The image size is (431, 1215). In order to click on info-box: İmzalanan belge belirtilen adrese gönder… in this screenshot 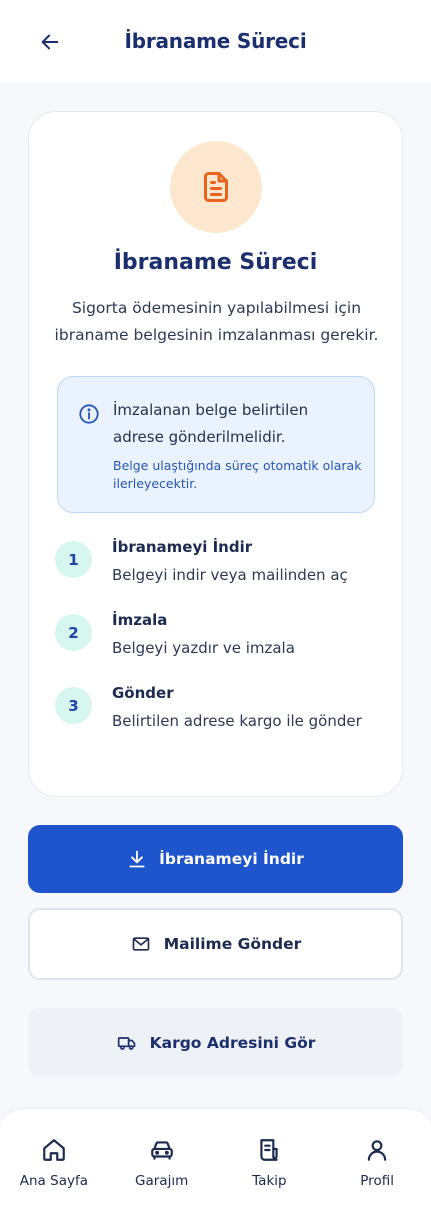, I will do `click(216, 444)`.